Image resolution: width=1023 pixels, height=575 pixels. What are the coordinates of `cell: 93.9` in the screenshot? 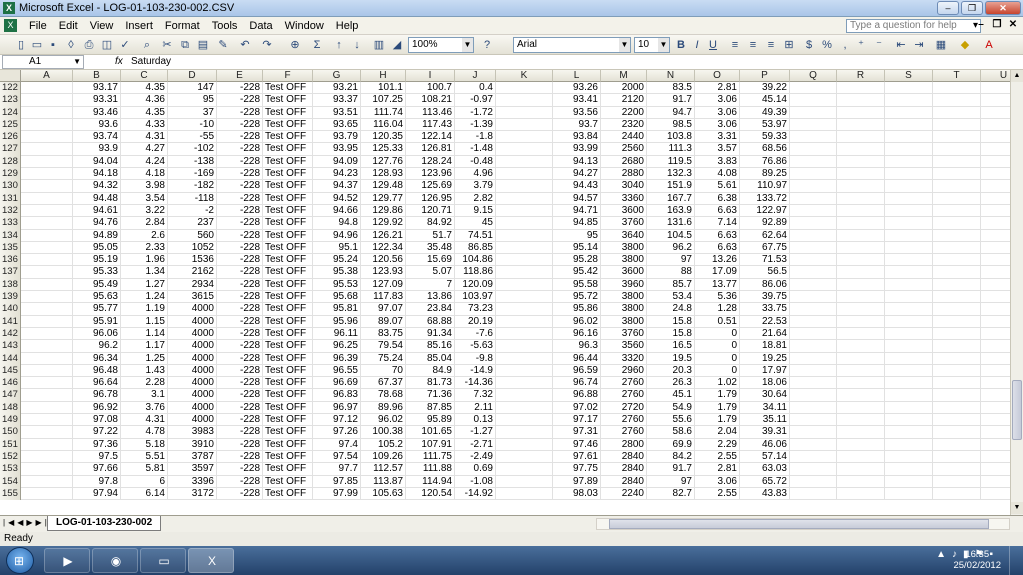 It's located at (97, 149).